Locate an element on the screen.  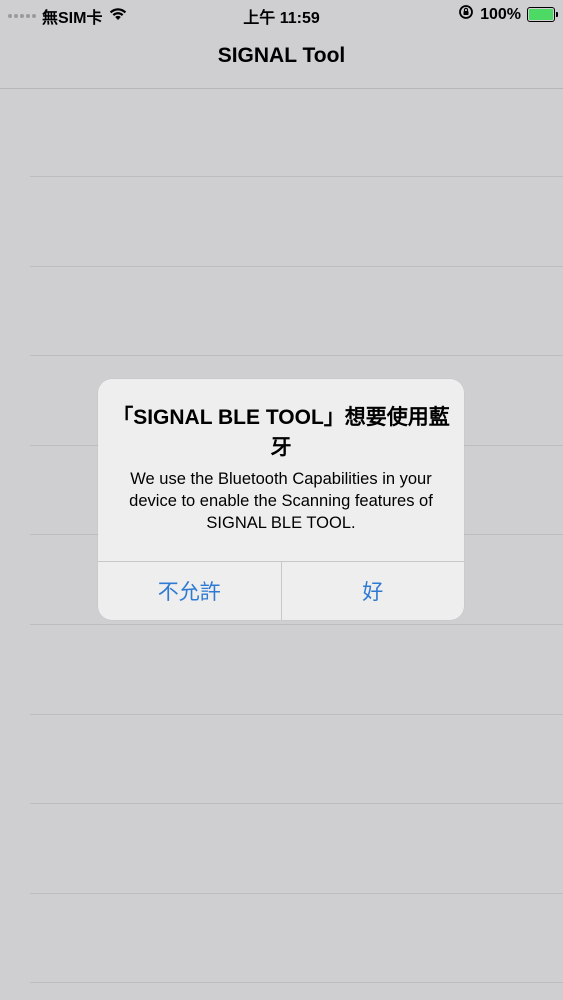
allow-button: 好 is located at coordinates (373, 591).